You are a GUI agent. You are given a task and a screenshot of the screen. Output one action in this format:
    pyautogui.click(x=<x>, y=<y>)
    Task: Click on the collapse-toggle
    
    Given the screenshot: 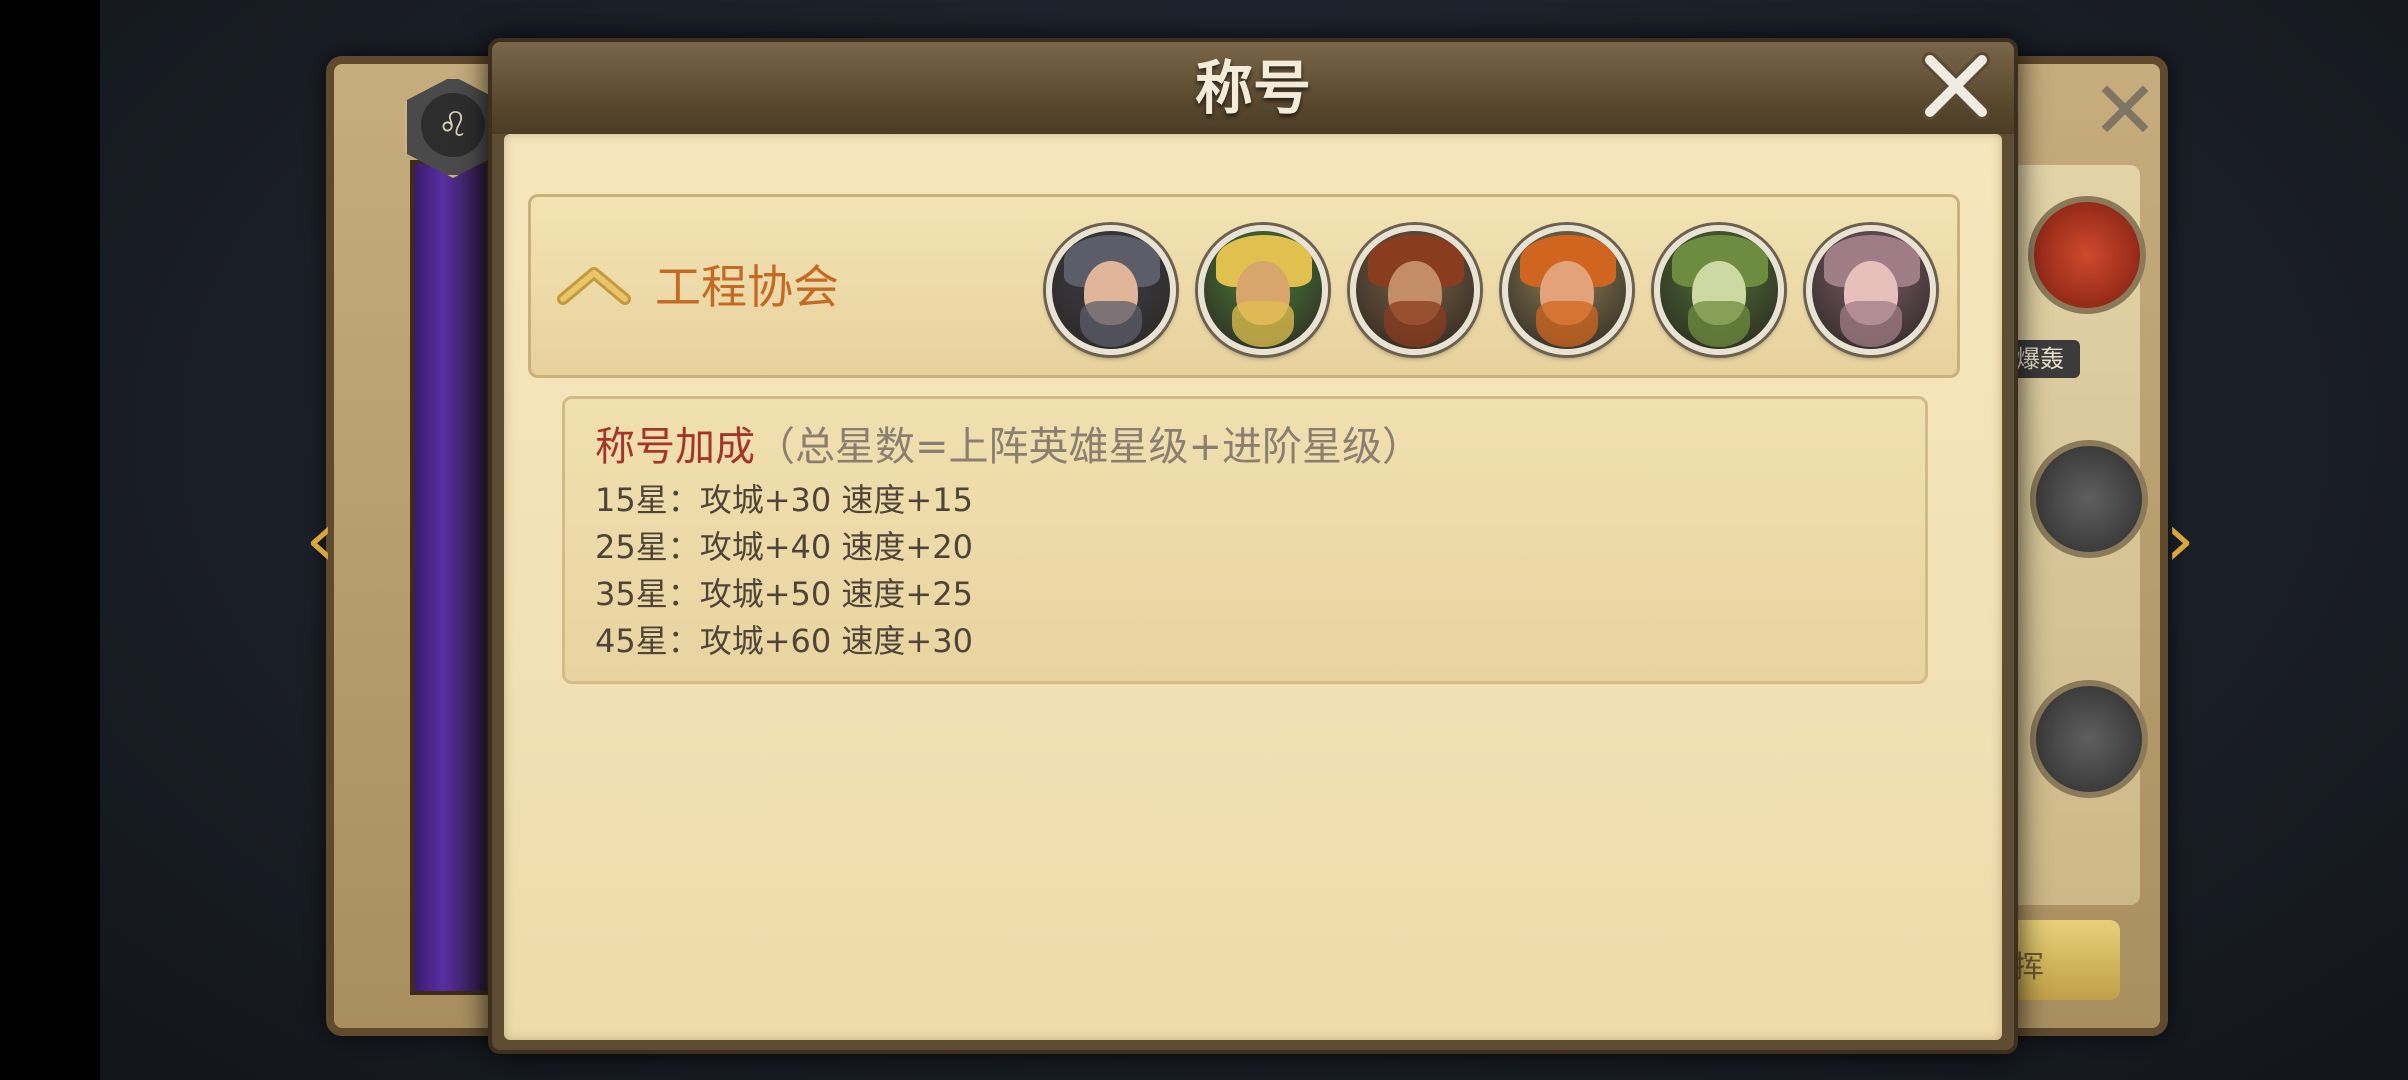 What is the action you would take?
    pyautogui.click(x=594, y=284)
    